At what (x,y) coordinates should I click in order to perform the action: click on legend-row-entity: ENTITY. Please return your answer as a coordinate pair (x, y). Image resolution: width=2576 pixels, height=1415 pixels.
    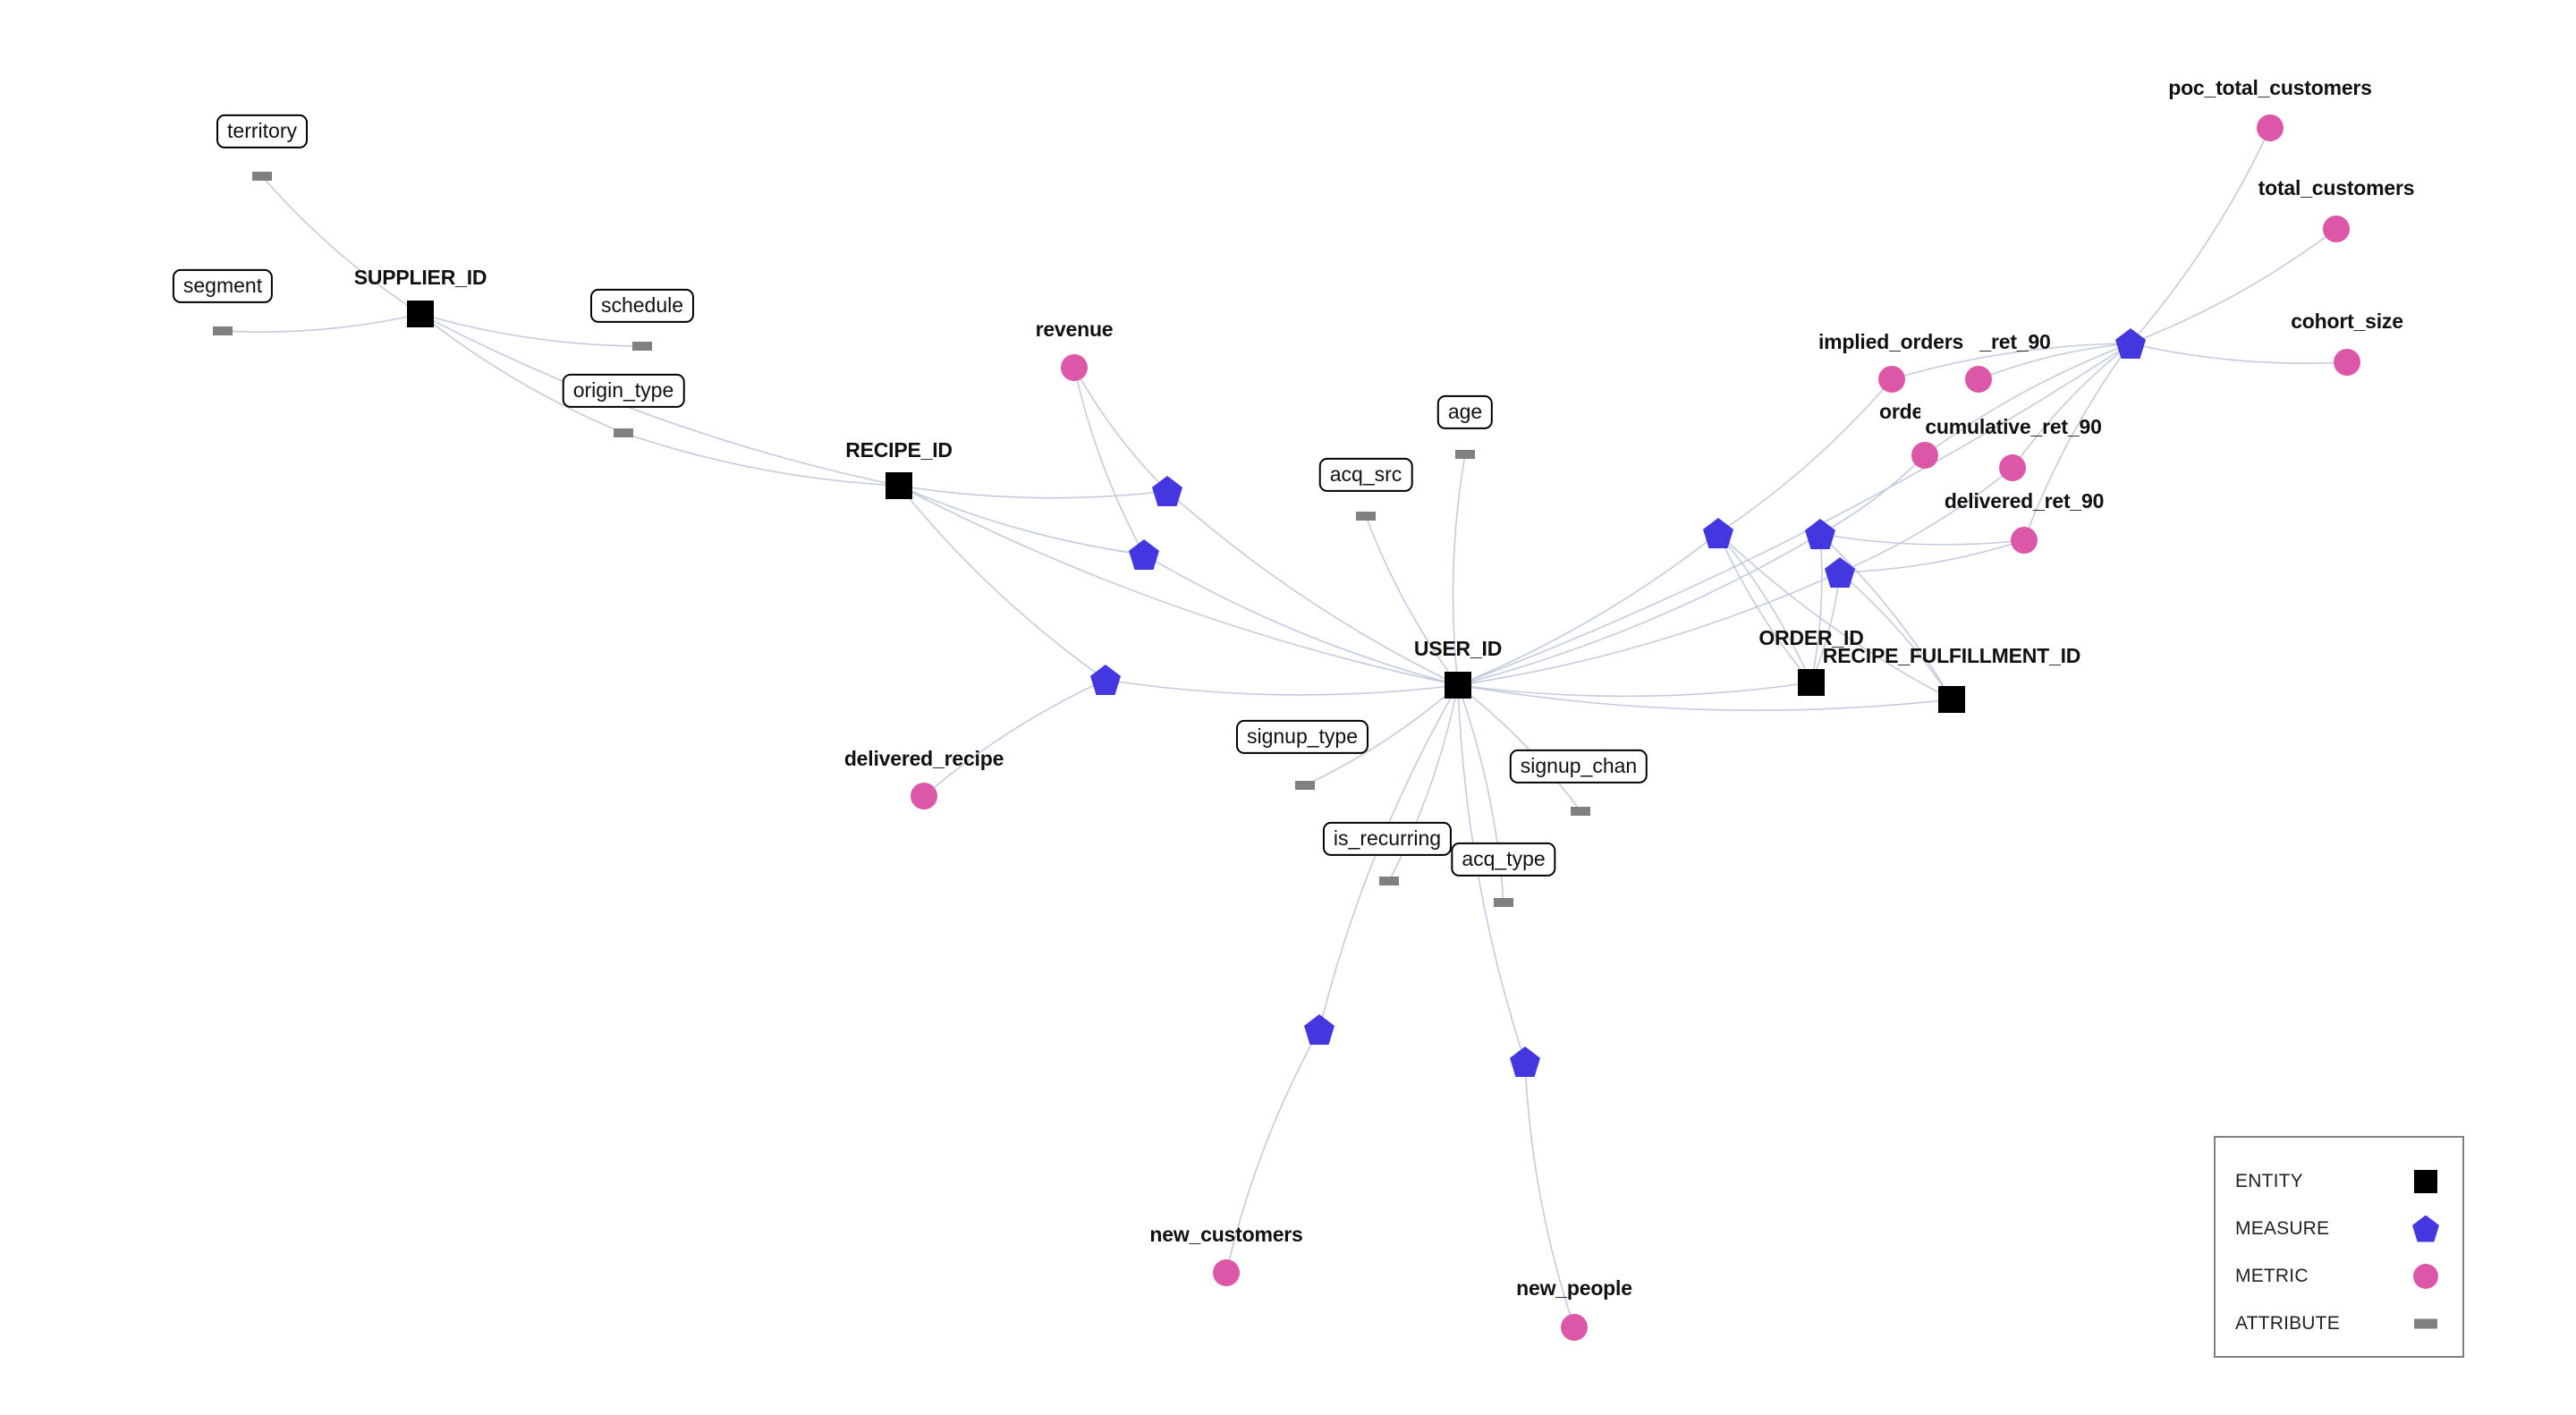
    Looking at the image, I should click on (2337, 1181).